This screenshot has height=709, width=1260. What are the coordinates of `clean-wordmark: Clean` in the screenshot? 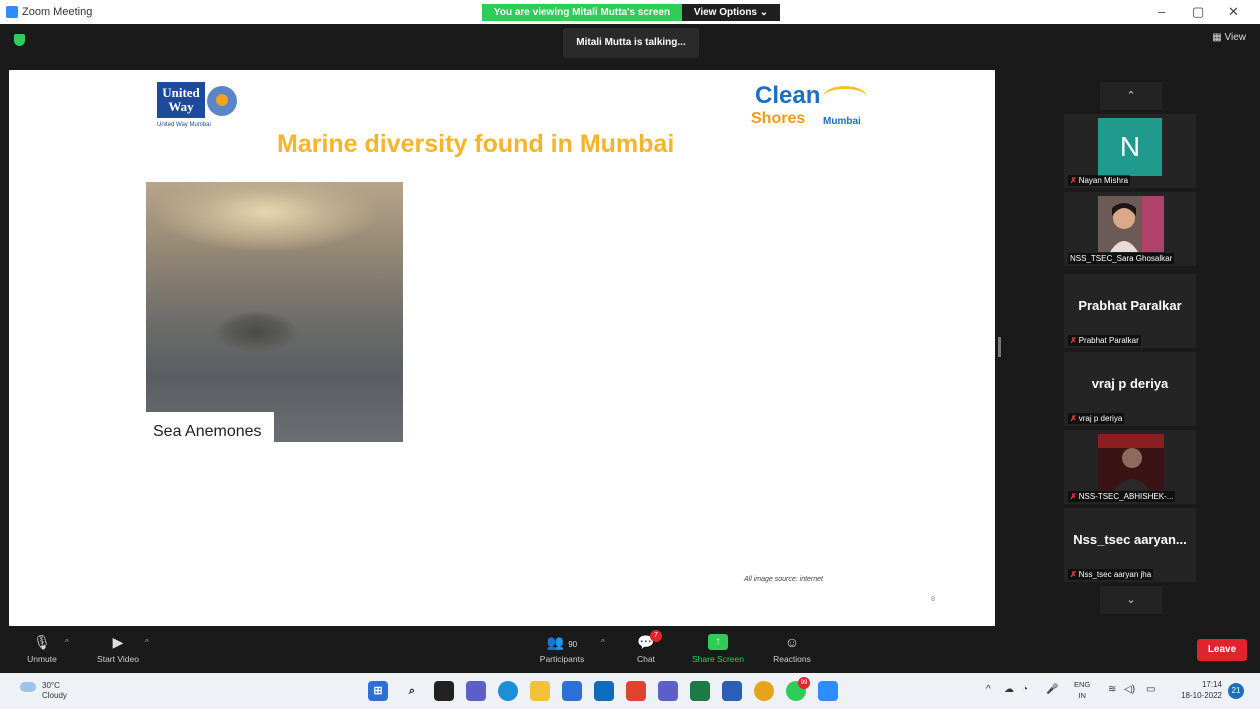 It's located at (788, 95).